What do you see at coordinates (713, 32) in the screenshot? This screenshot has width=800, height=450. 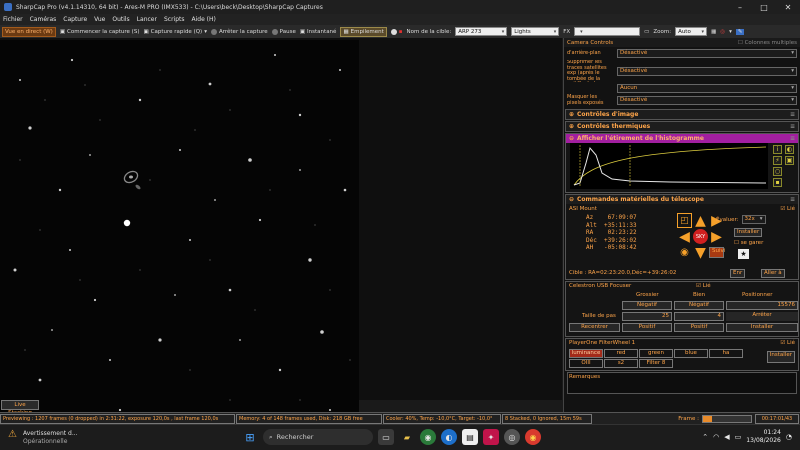 I see `grid-icon: ▦` at bounding box center [713, 32].